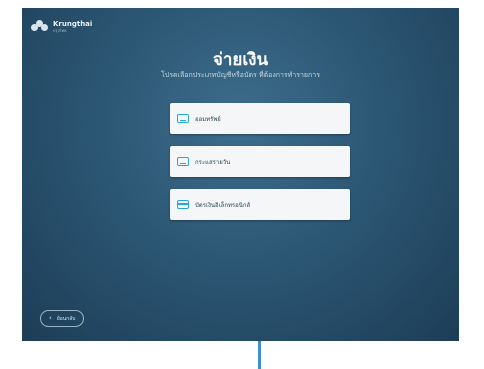  What do you see at coordinates (40, 27) in the screenshot?
I see `bird-logo-icon` at bounding box center [40, 27].